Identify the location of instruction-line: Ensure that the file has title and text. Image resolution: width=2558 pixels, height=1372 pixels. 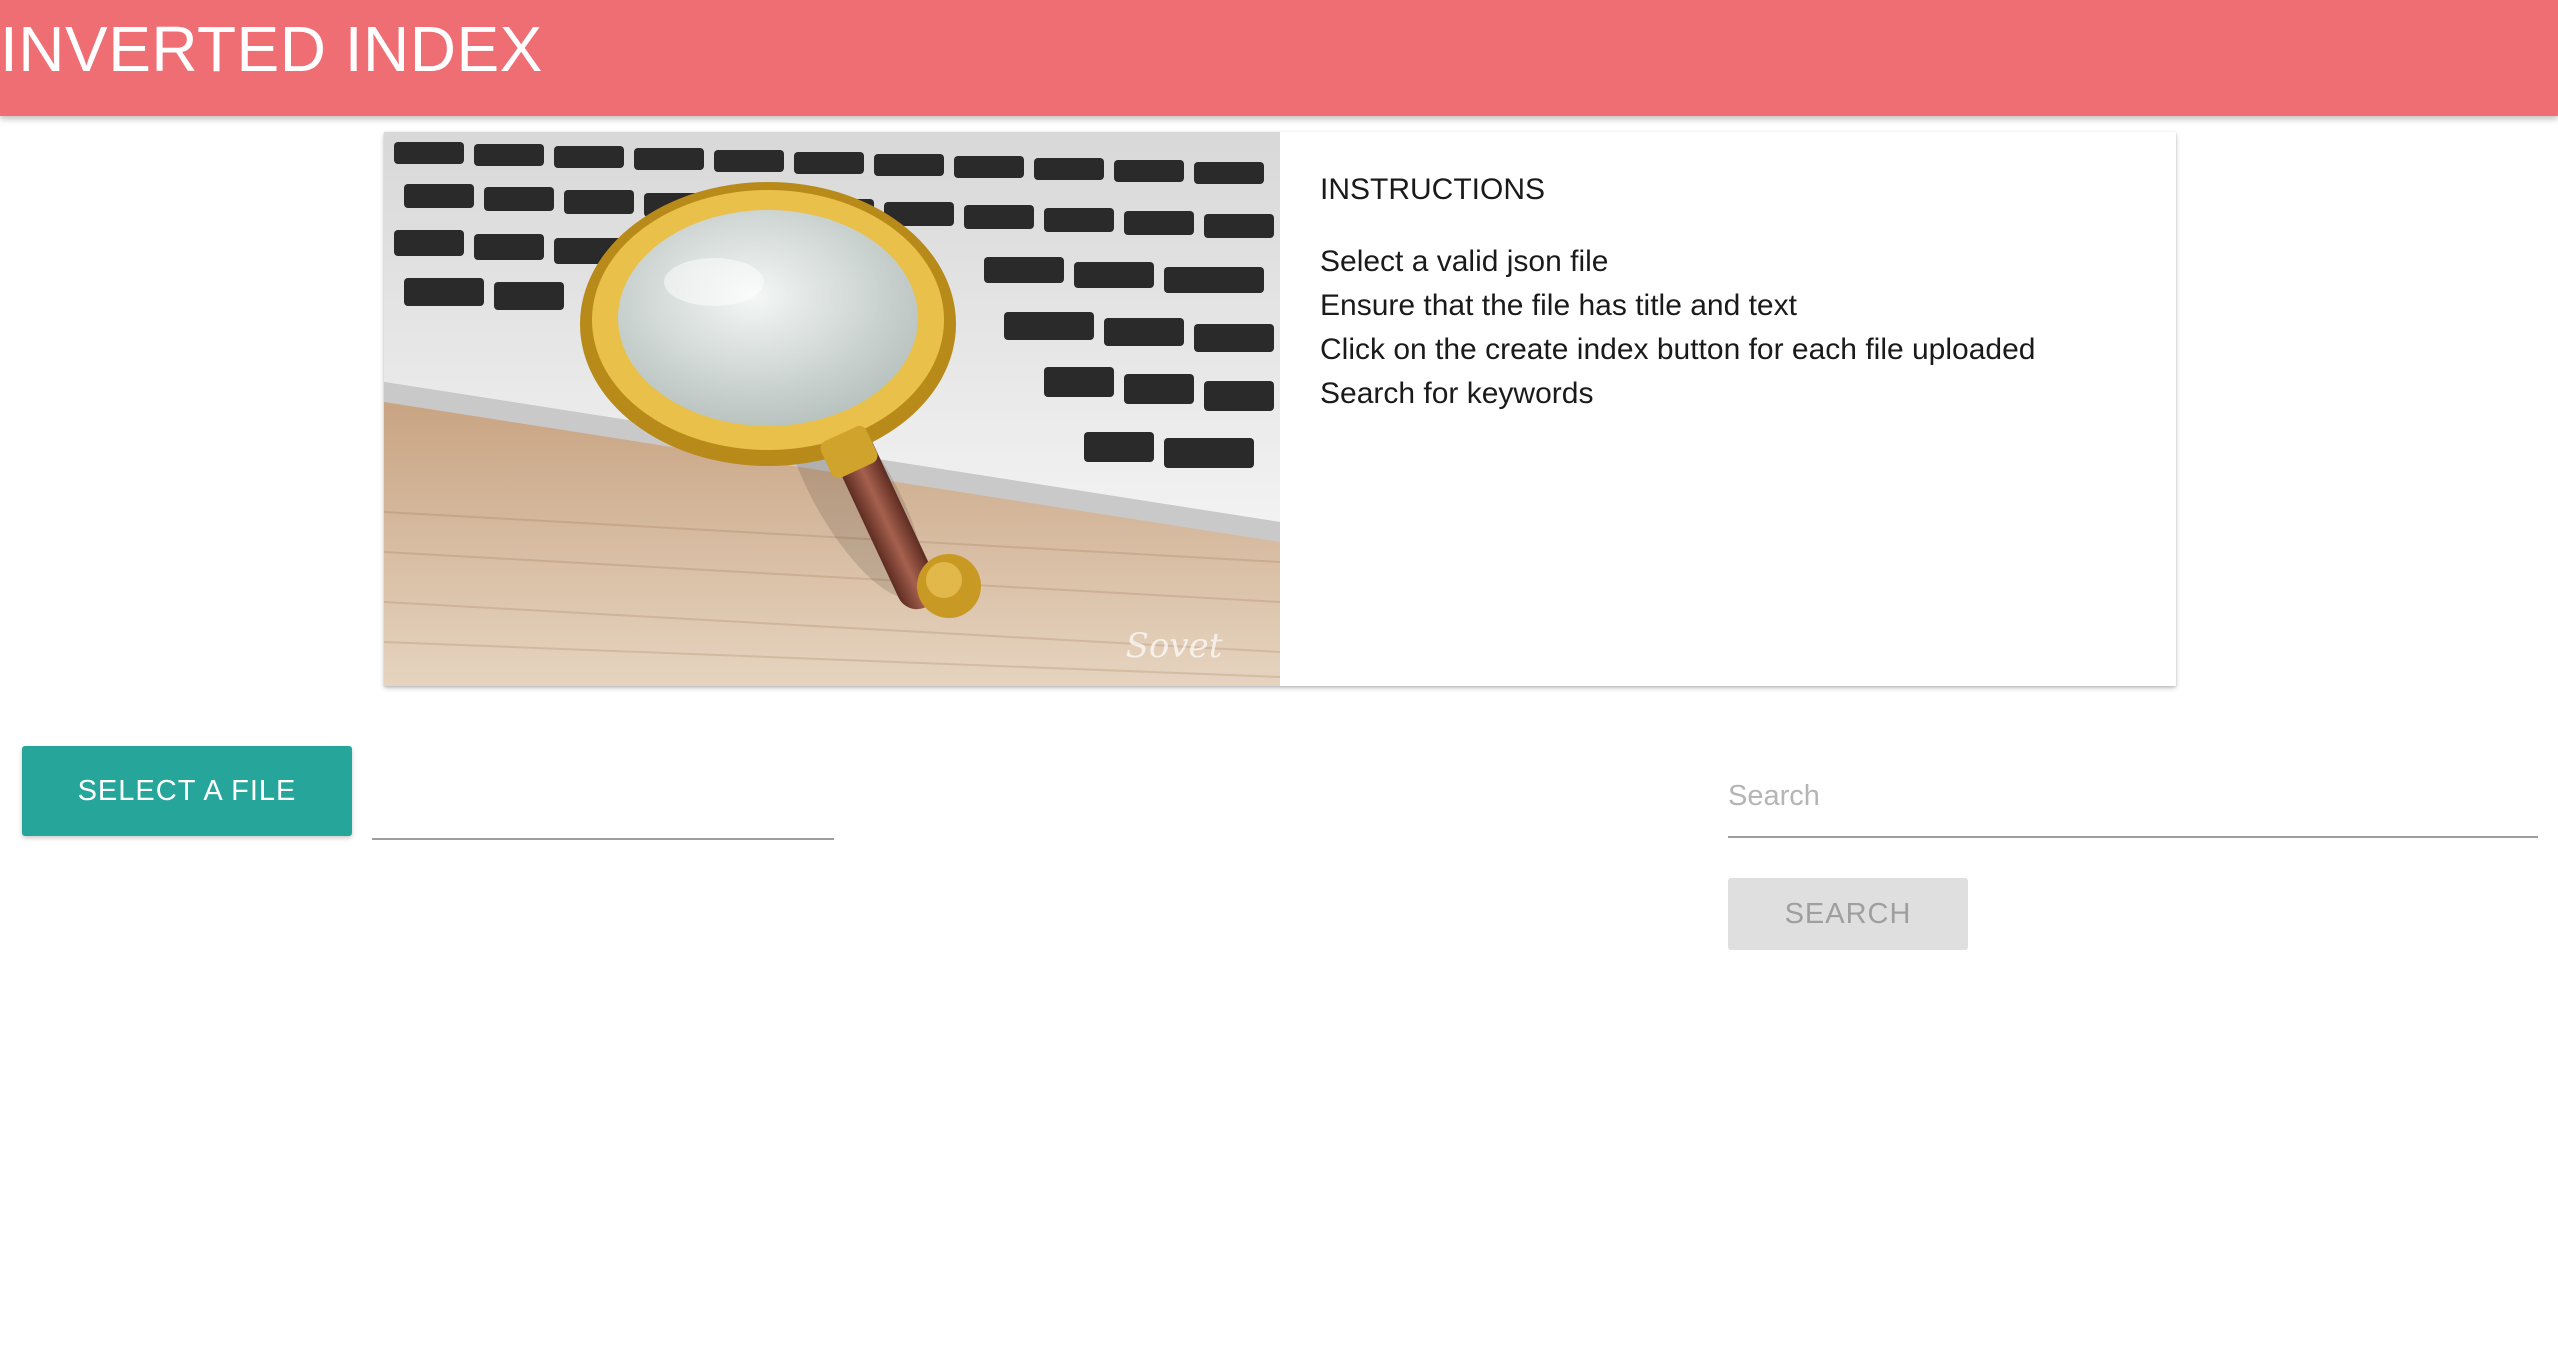
(1558, 305).